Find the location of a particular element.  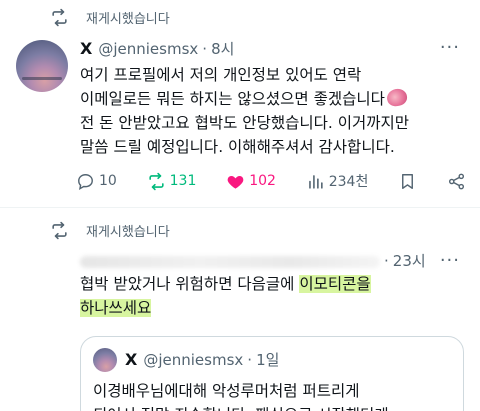

post-text: 협박 받았거나 위험하면 다음글에 이모티콘을 하나쓰세요 is located at coordinates (272, 296).